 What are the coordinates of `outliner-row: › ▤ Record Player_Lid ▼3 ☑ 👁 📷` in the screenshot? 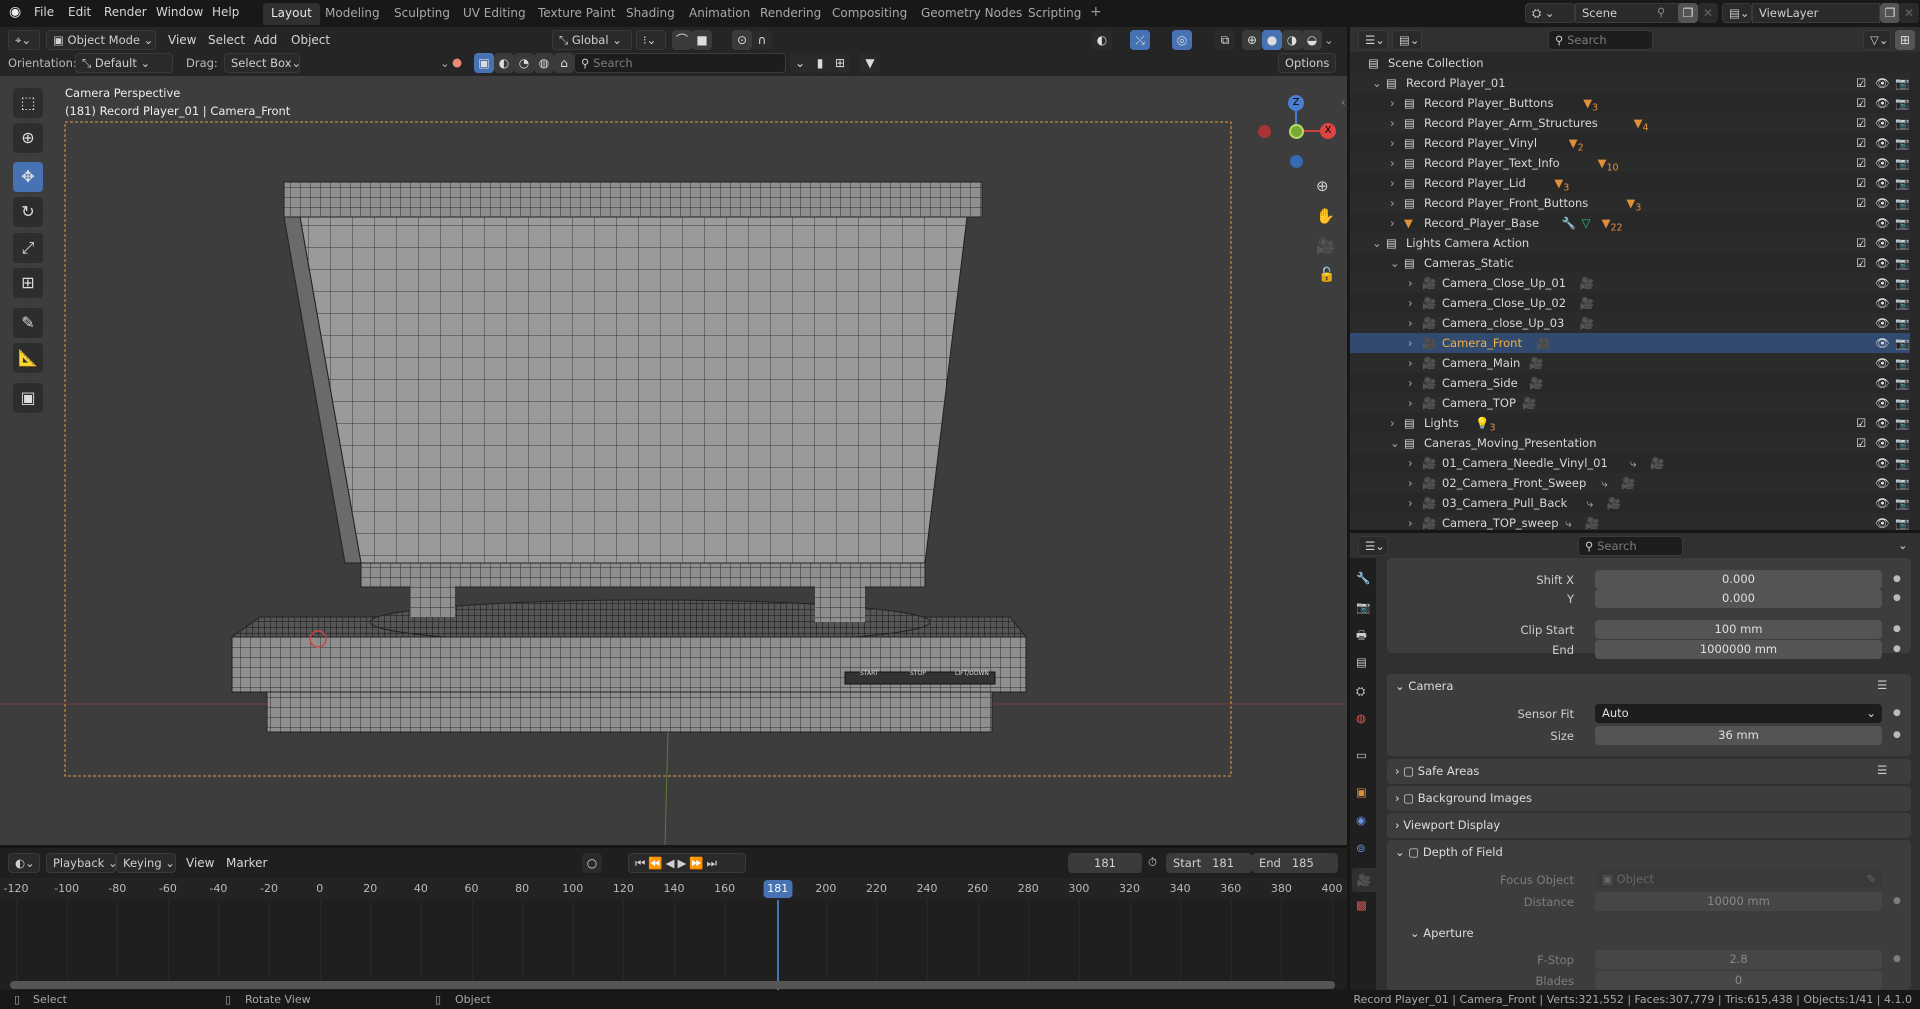 It's located at (1630, 183).